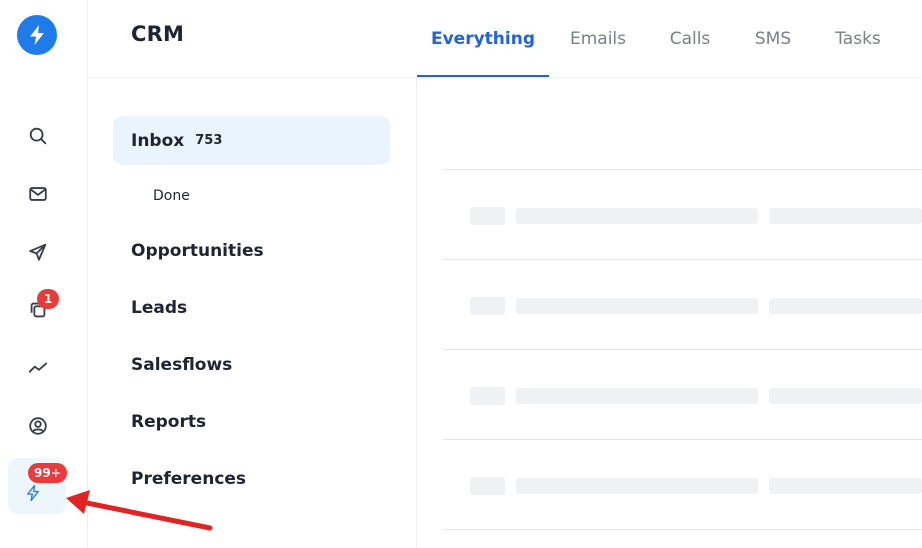  Describe the element at coordinates (47, 473) in the screenshot. I see `notifications-badge: 99+` at that location.